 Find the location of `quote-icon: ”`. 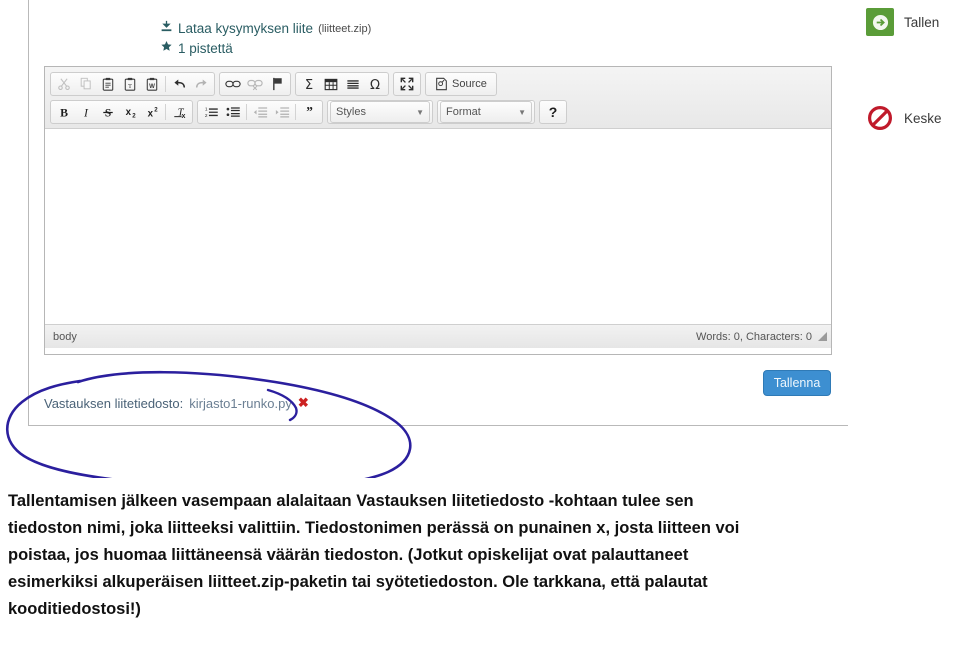

quote-icon: ” is located at coordinates (309, 112).